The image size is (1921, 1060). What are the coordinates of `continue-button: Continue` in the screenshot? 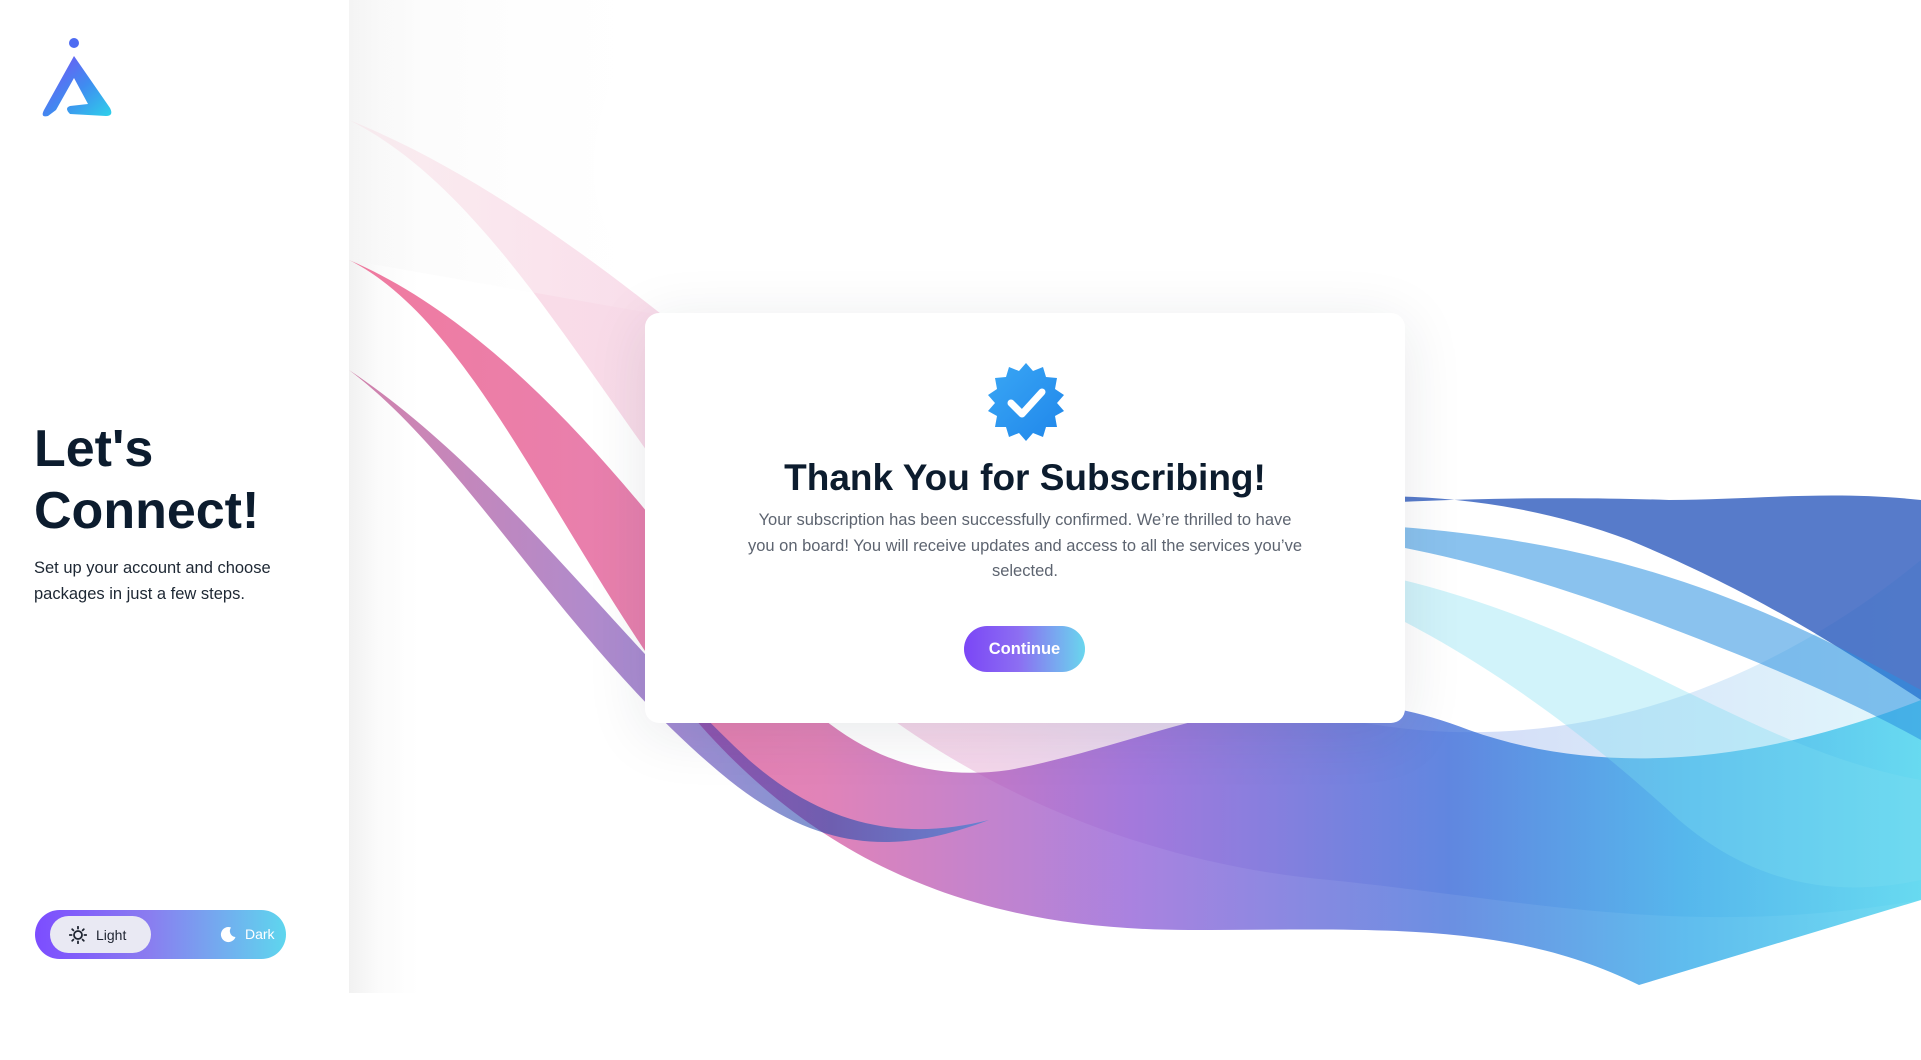 It's located at (1024, 649).